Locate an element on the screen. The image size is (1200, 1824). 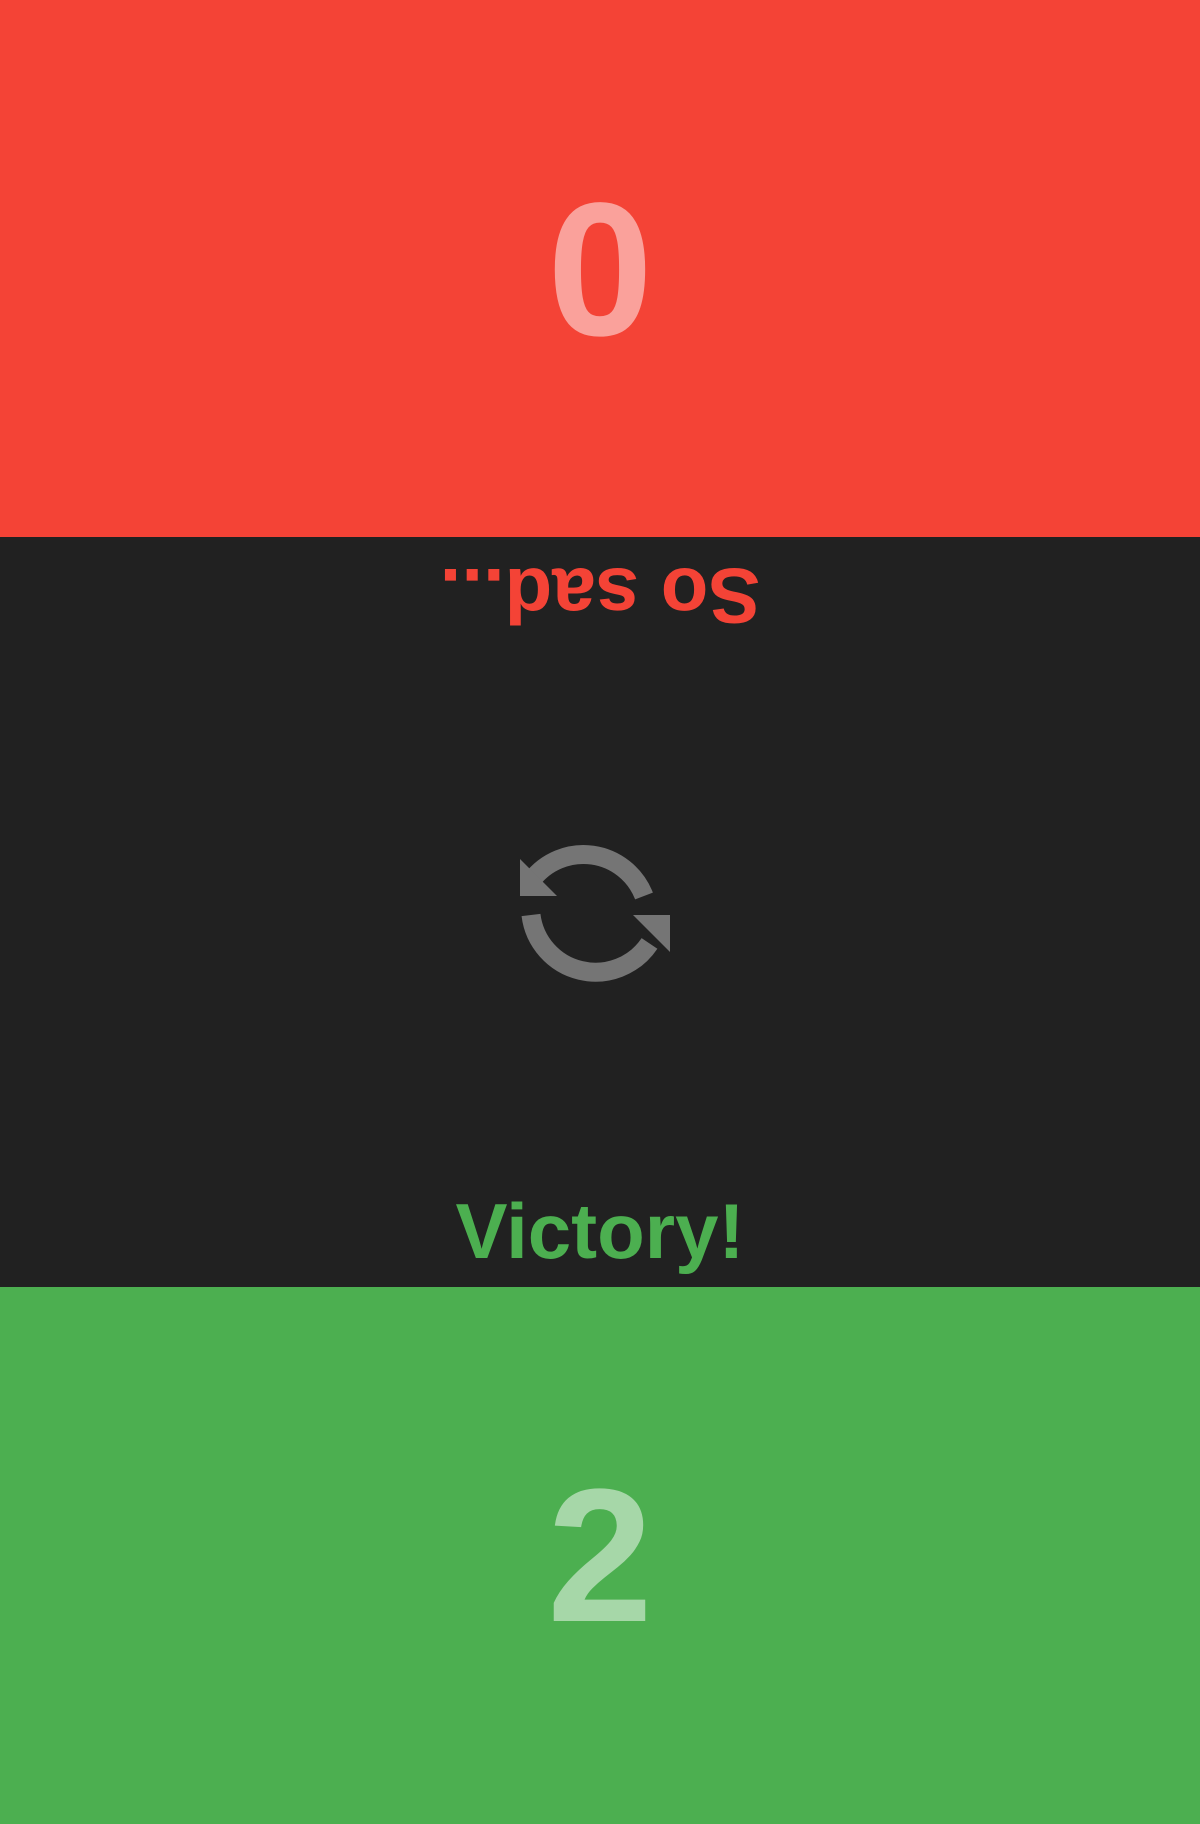
bottom-player-result-message: Victory! is located at coordinates (600, 1231).